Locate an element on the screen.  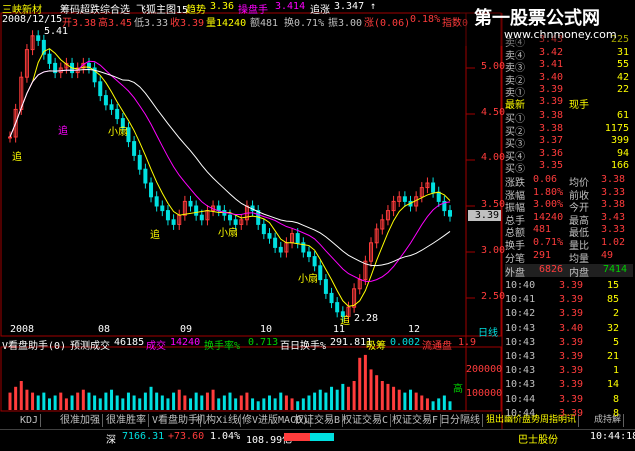
tick-row: 10:43 3.39 14 is located at coordinates (569, 386).